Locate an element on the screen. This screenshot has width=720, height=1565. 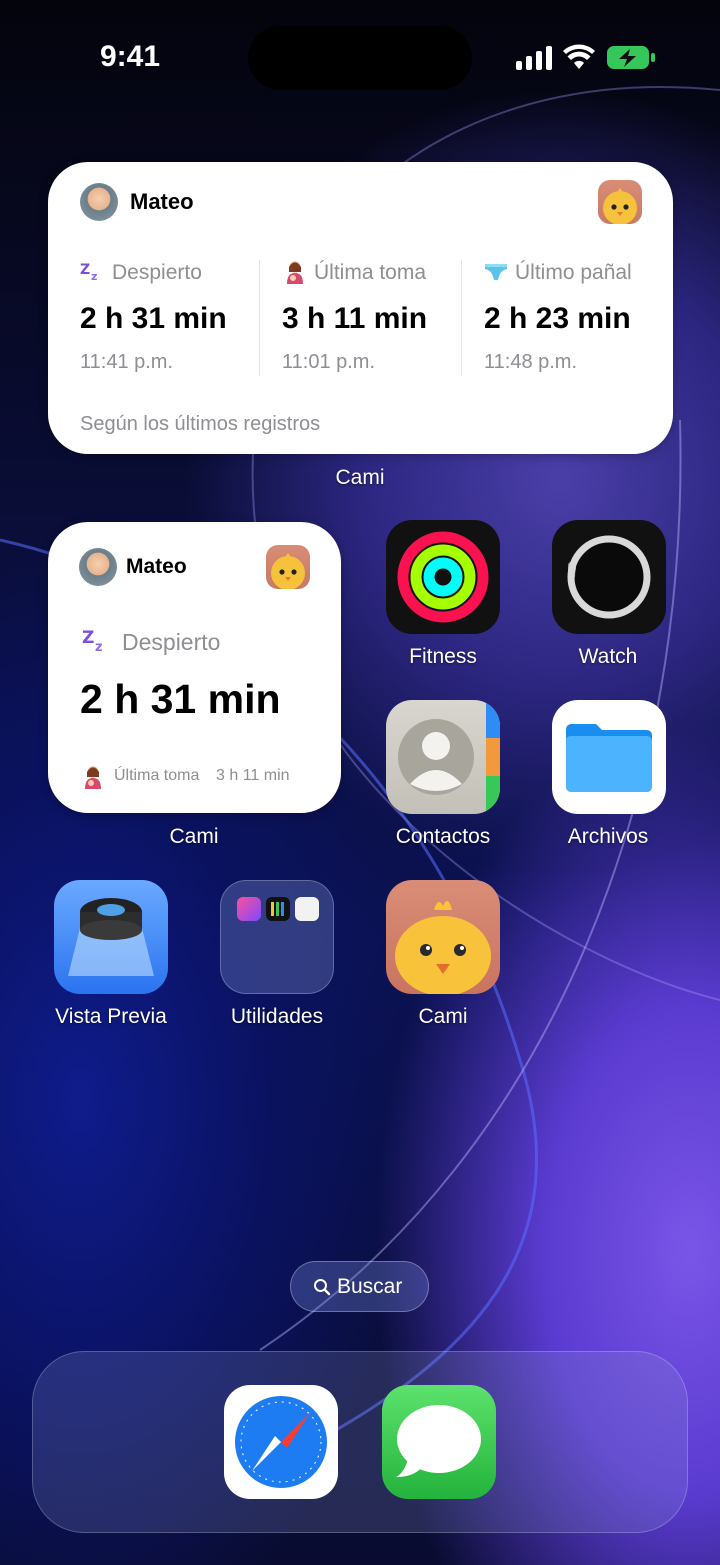
messages-app-icon is located at coordinates (439, 1442).